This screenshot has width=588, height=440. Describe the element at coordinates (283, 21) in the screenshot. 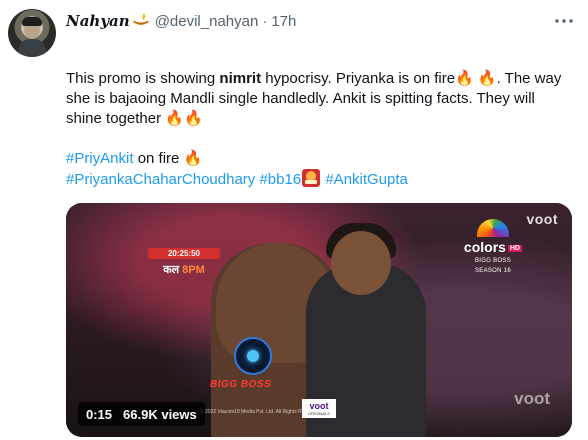

I see `tweet-timestamp: 17h` at that location.